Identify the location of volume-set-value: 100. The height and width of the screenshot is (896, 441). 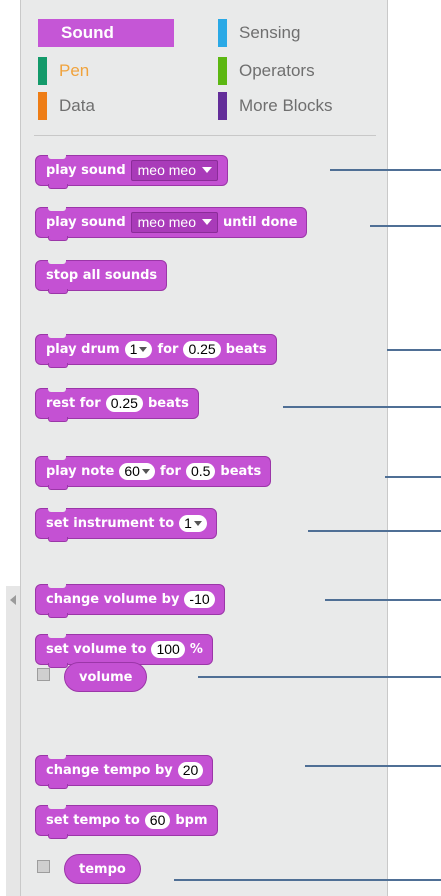
(168, 649).